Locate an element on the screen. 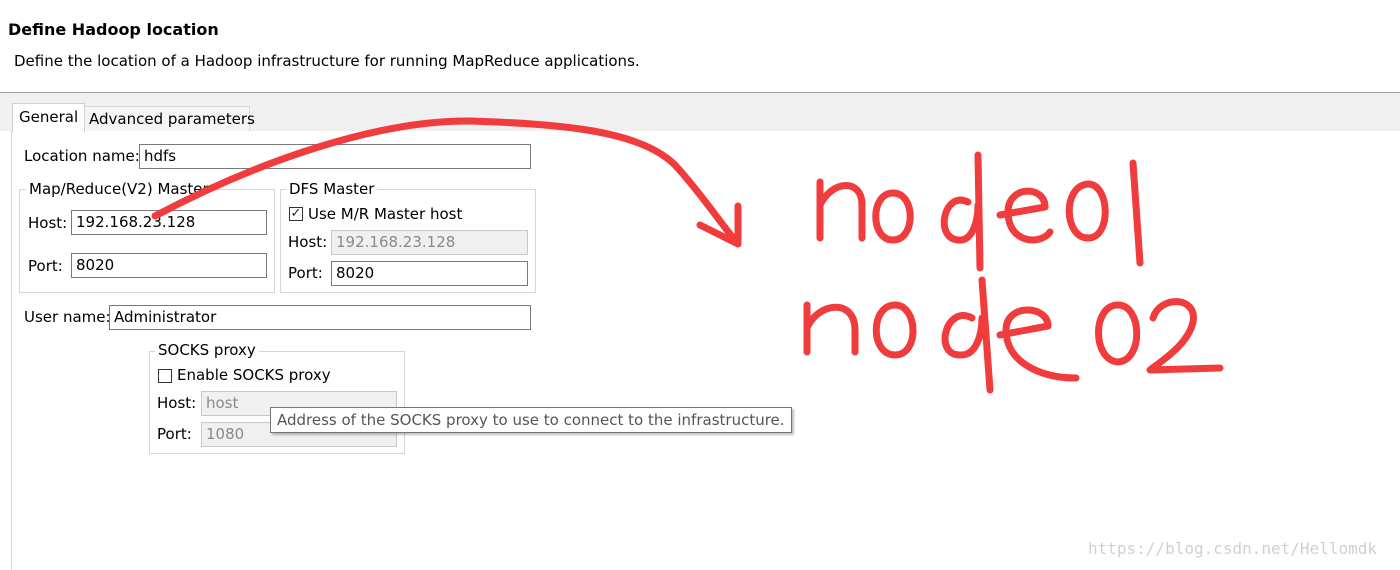 The height and width of the screenshot is (570, 1400). mr-master-title: Map/Reduce(V2) Master is located at coordinates (119, 189).